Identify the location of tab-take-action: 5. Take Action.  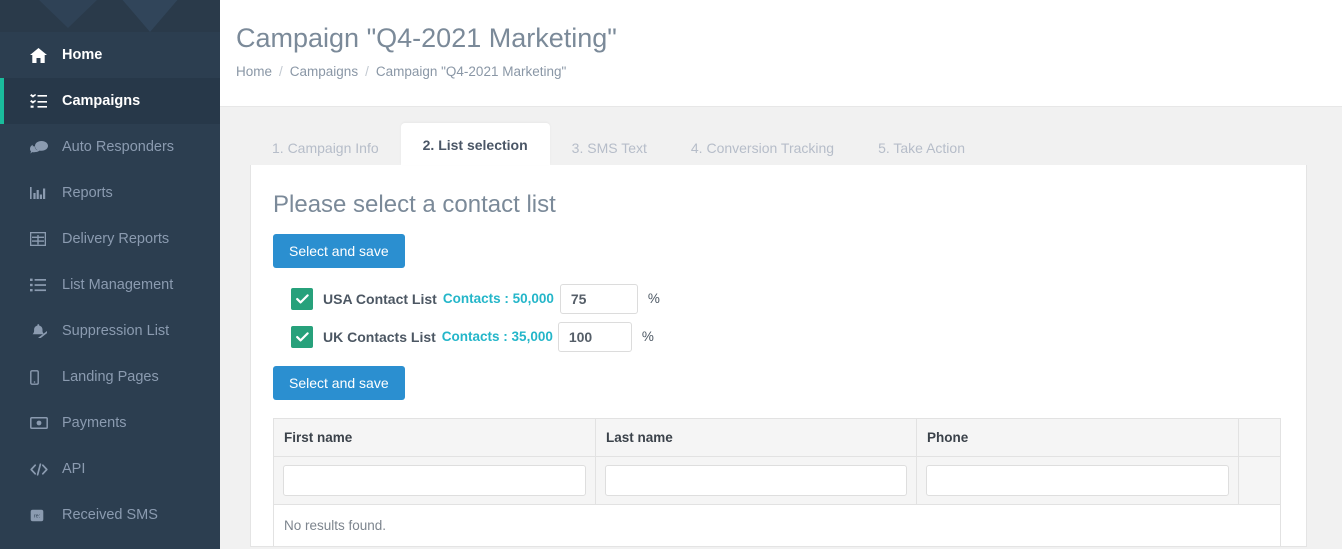
(921, 147).